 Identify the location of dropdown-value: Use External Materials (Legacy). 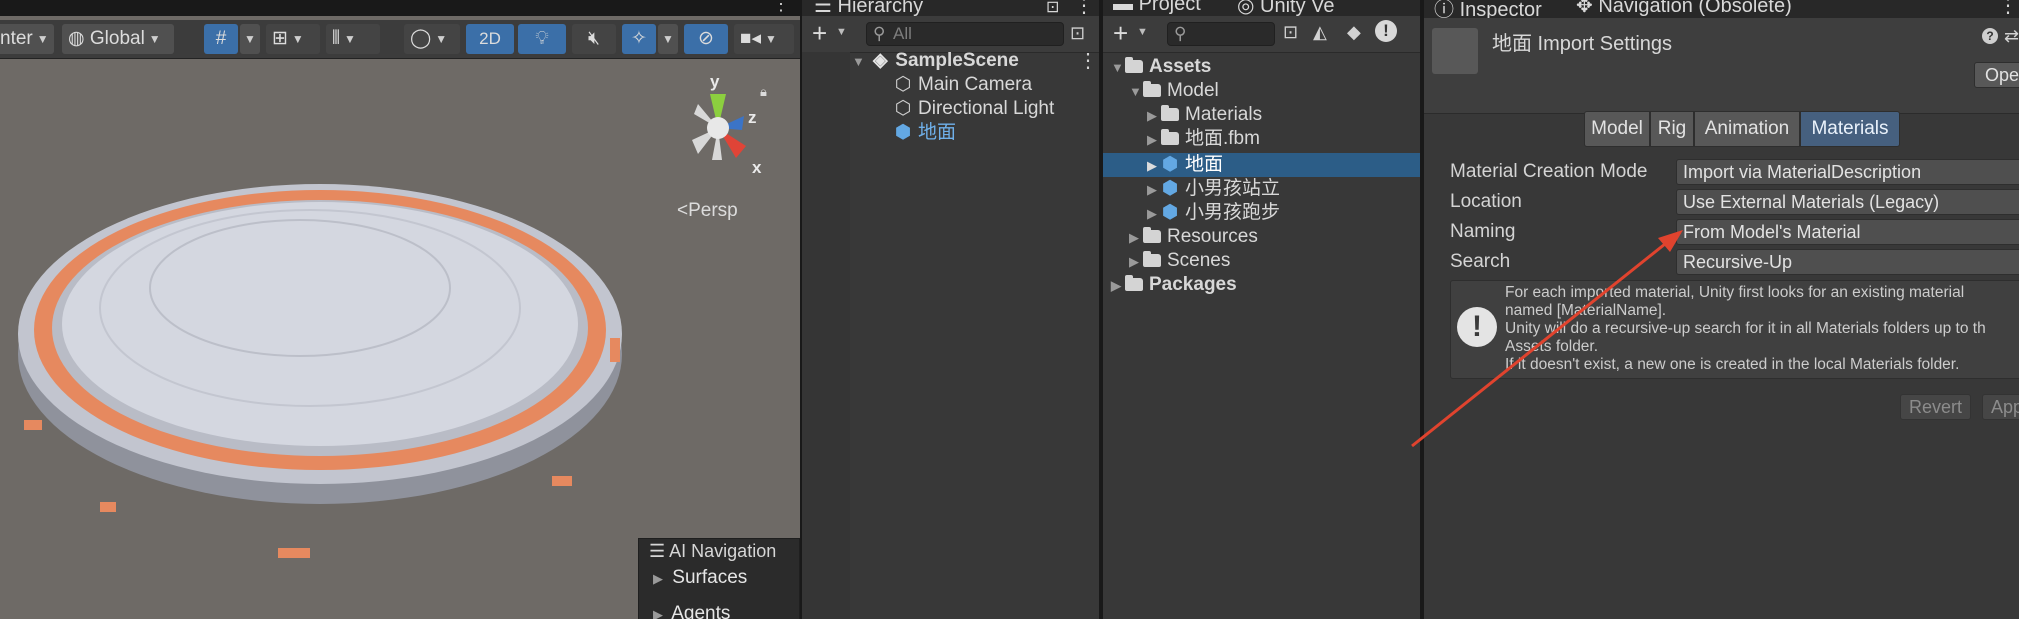
(1811, 202).